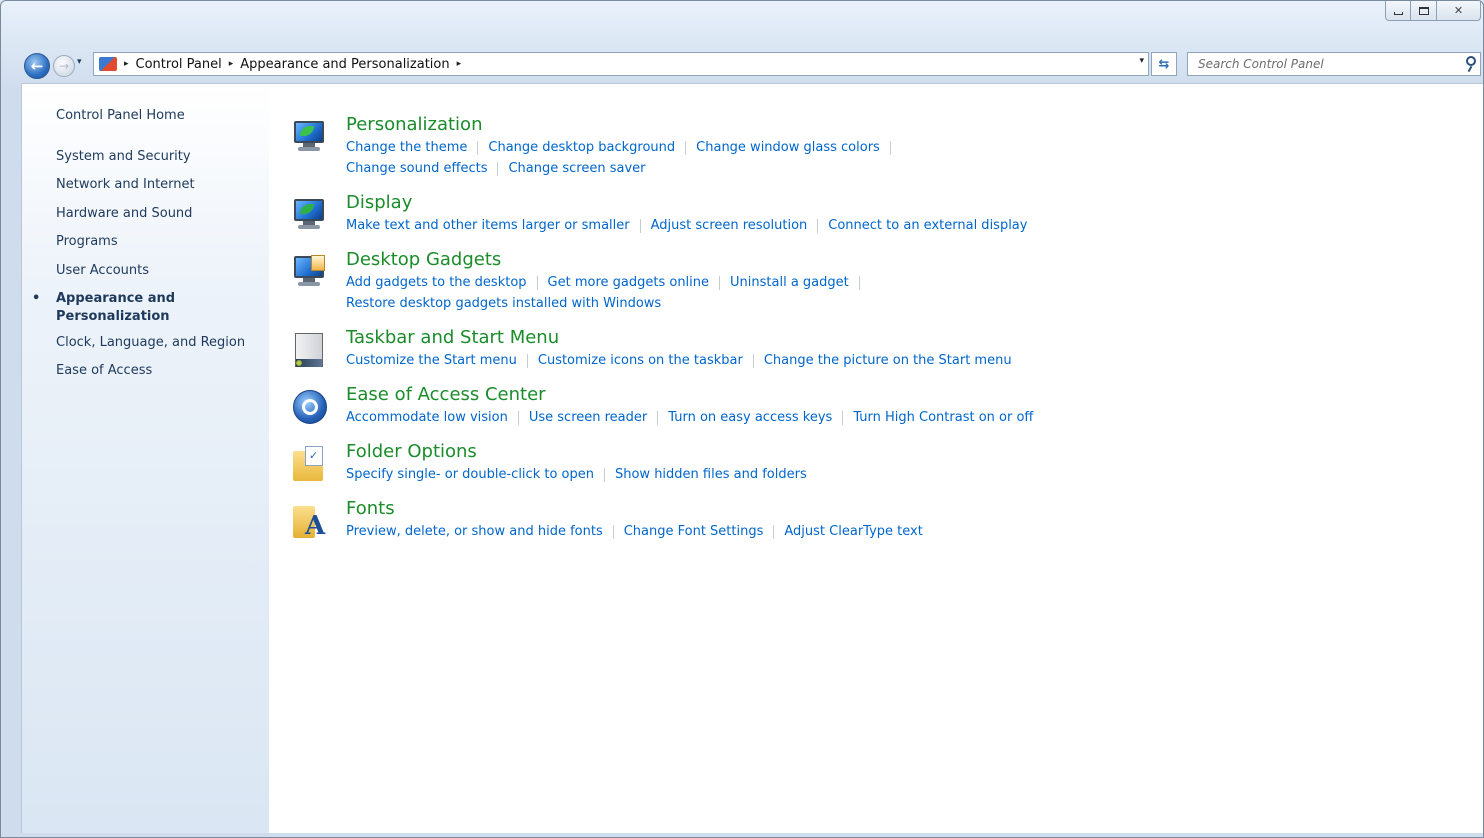  I want to click on sidebar-item-programs: Programs, so click(87, 242).